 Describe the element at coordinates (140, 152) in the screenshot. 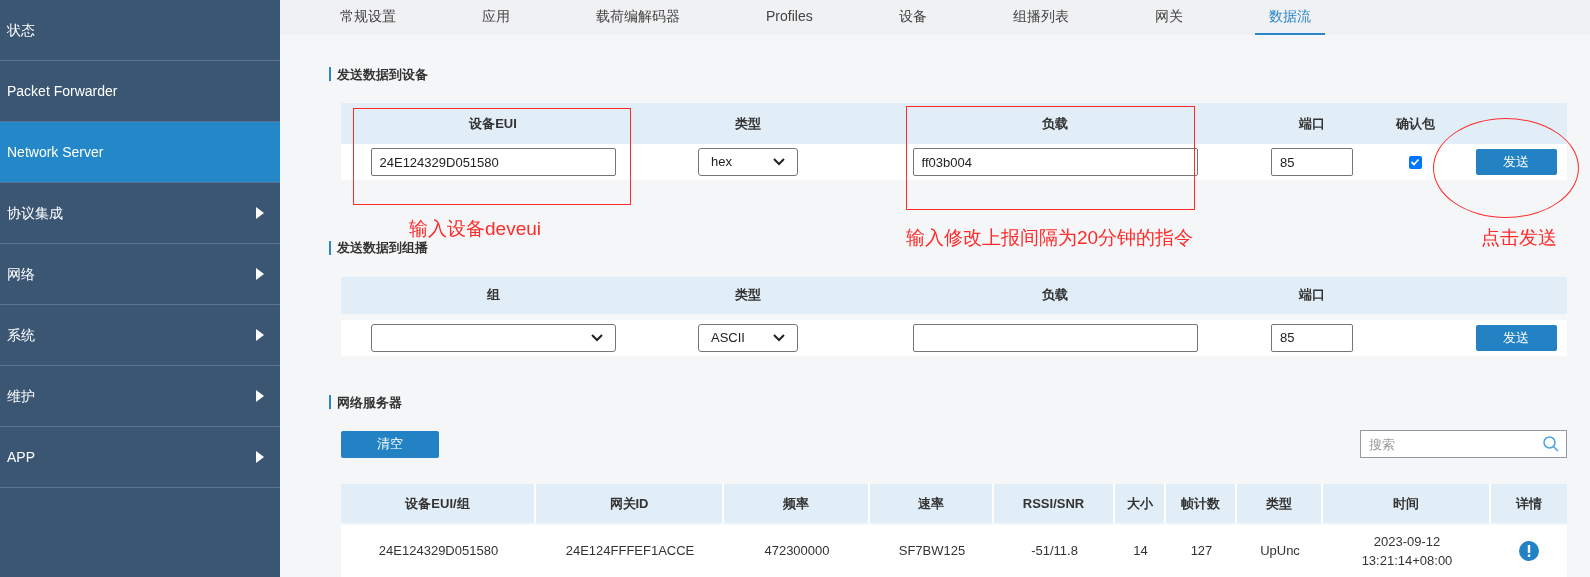

I see `sidebar-item: Network Server` at that location.